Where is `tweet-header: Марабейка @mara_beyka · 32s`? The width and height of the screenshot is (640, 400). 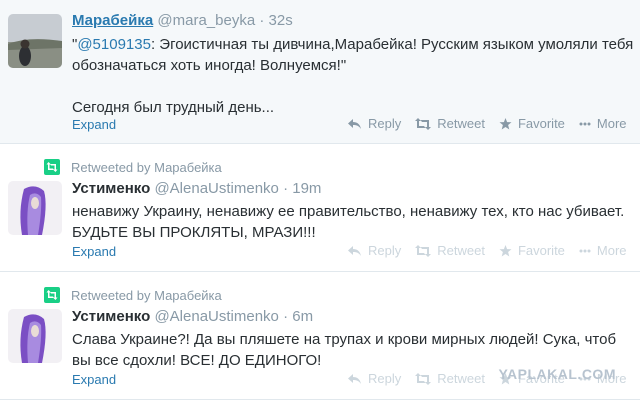 tweet-header: Марабейка @mara_beyka · 32s is located at coordinates (182, 20).